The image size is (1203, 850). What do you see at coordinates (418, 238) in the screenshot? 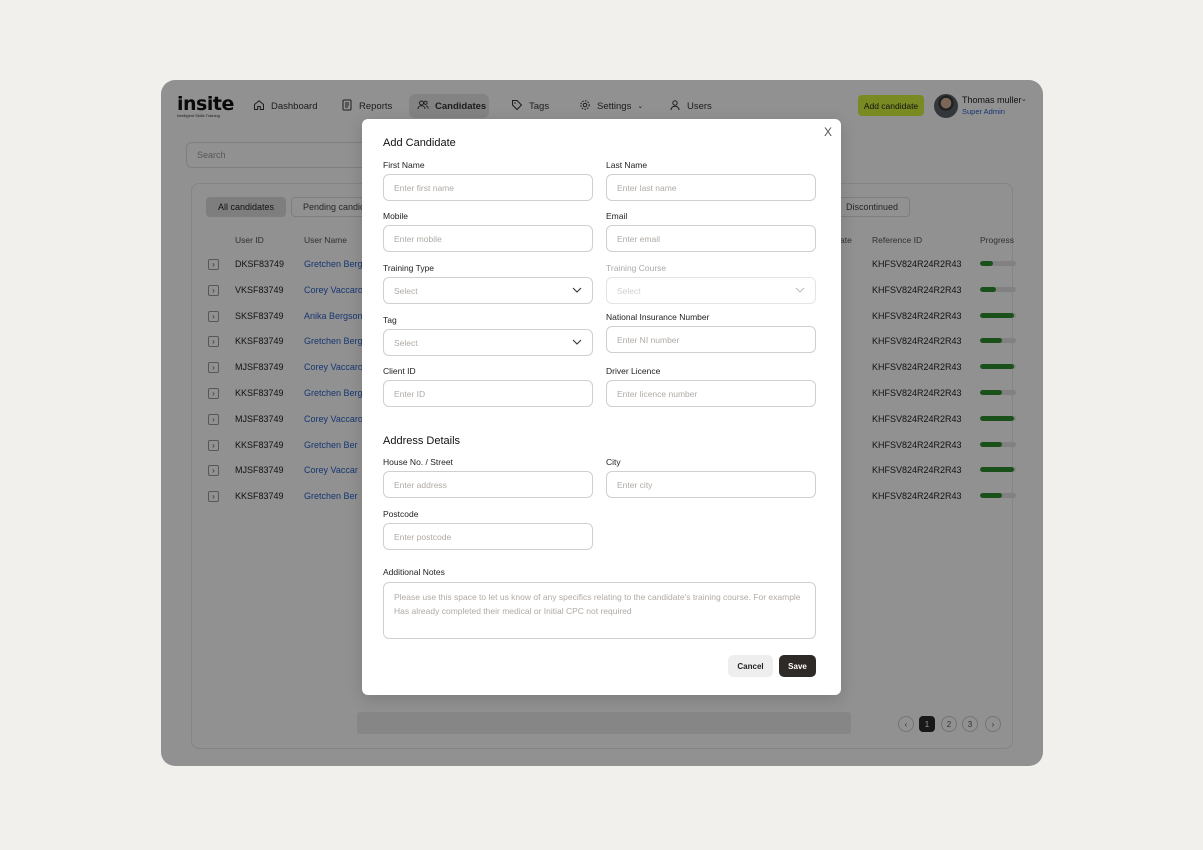
I see `mobile-placeholder: Enter mobile` at bounding box center [418, 238].